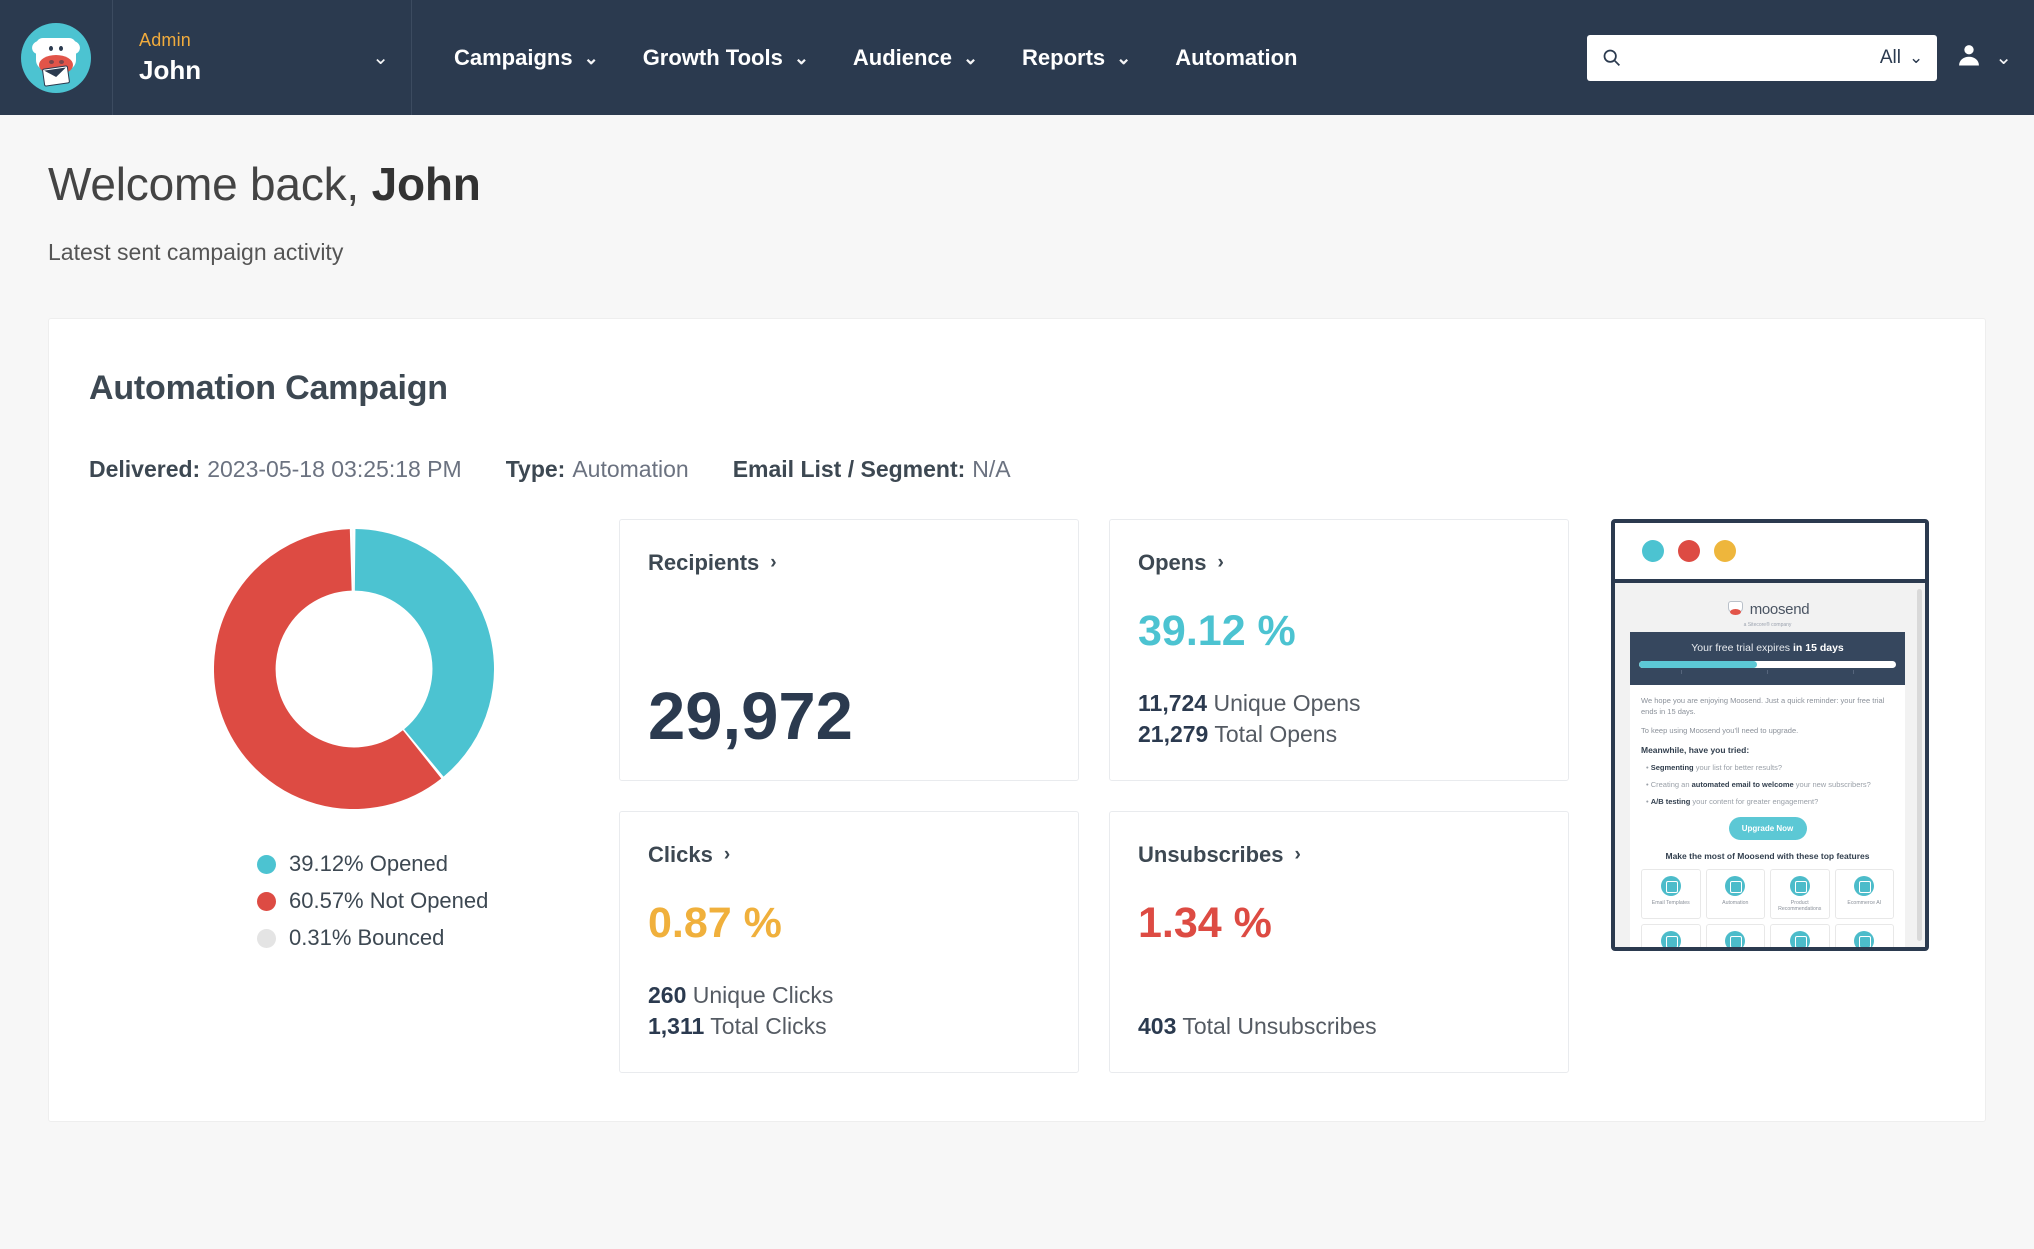 This screenshot has width=2034, height=1249. I want to click on nav-item-automation: Automation, so click(1236, 57).